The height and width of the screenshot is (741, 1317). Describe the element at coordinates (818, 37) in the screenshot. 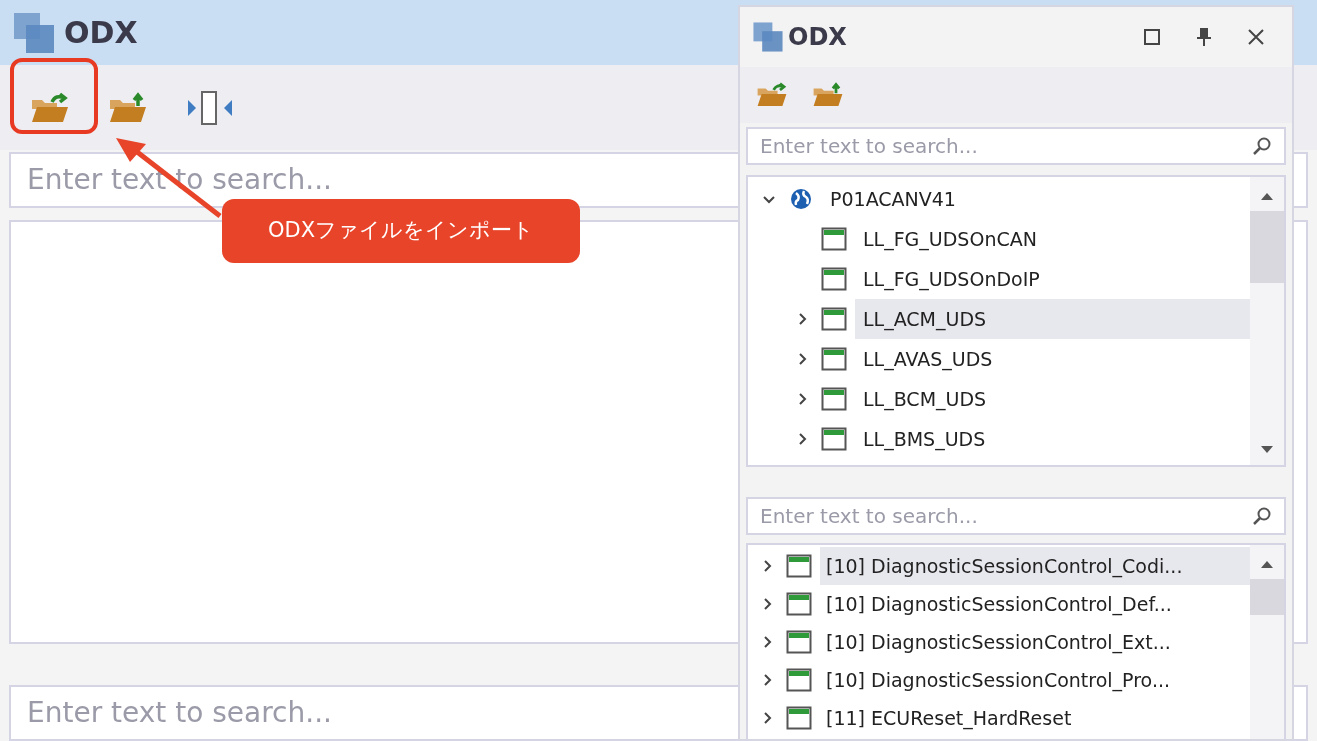

I see `panel-title: ODX` at that location.